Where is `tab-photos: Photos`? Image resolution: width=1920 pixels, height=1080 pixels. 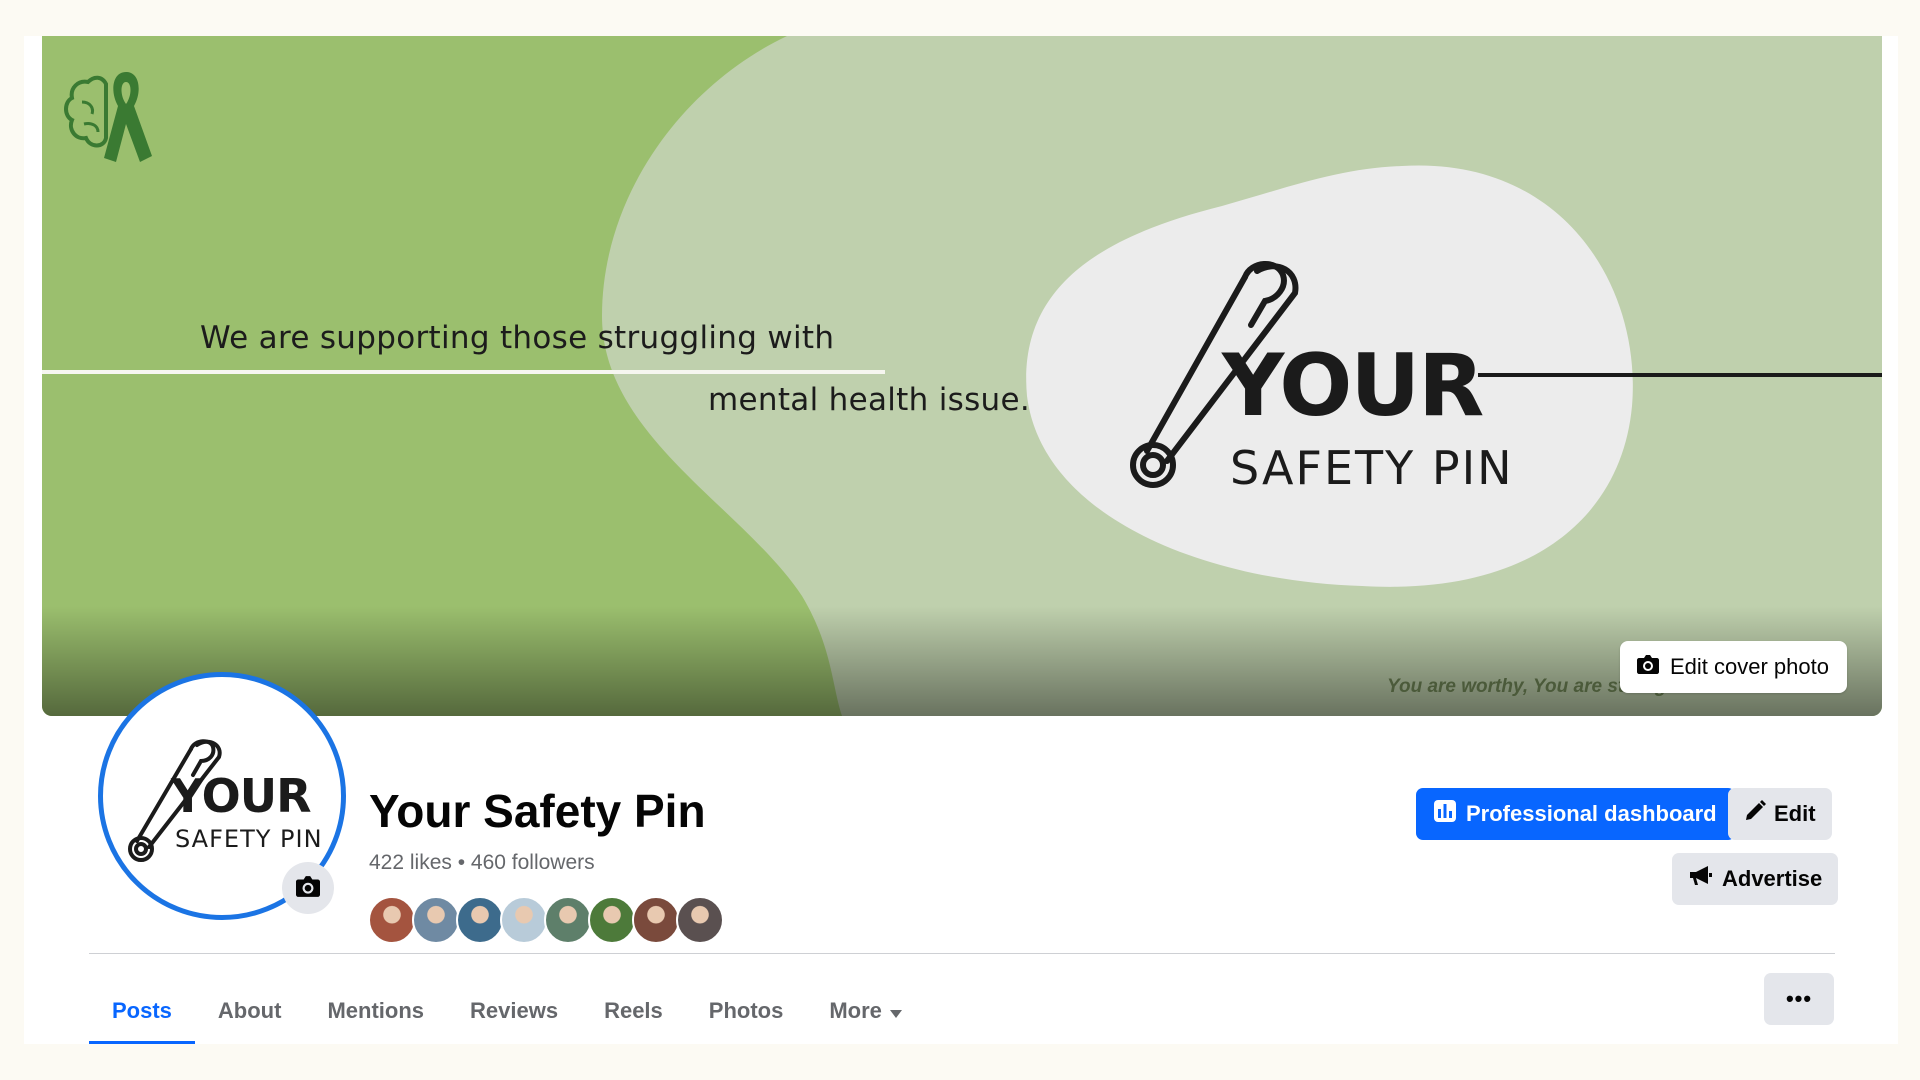
tab-photos: Photos is located at coordinates (746, 1012).